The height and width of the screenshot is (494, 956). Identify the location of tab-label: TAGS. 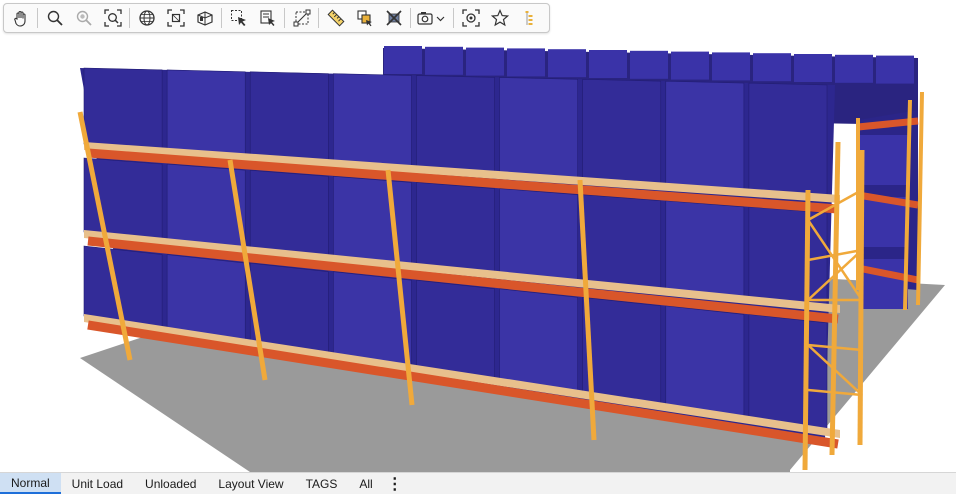
(321, 483).